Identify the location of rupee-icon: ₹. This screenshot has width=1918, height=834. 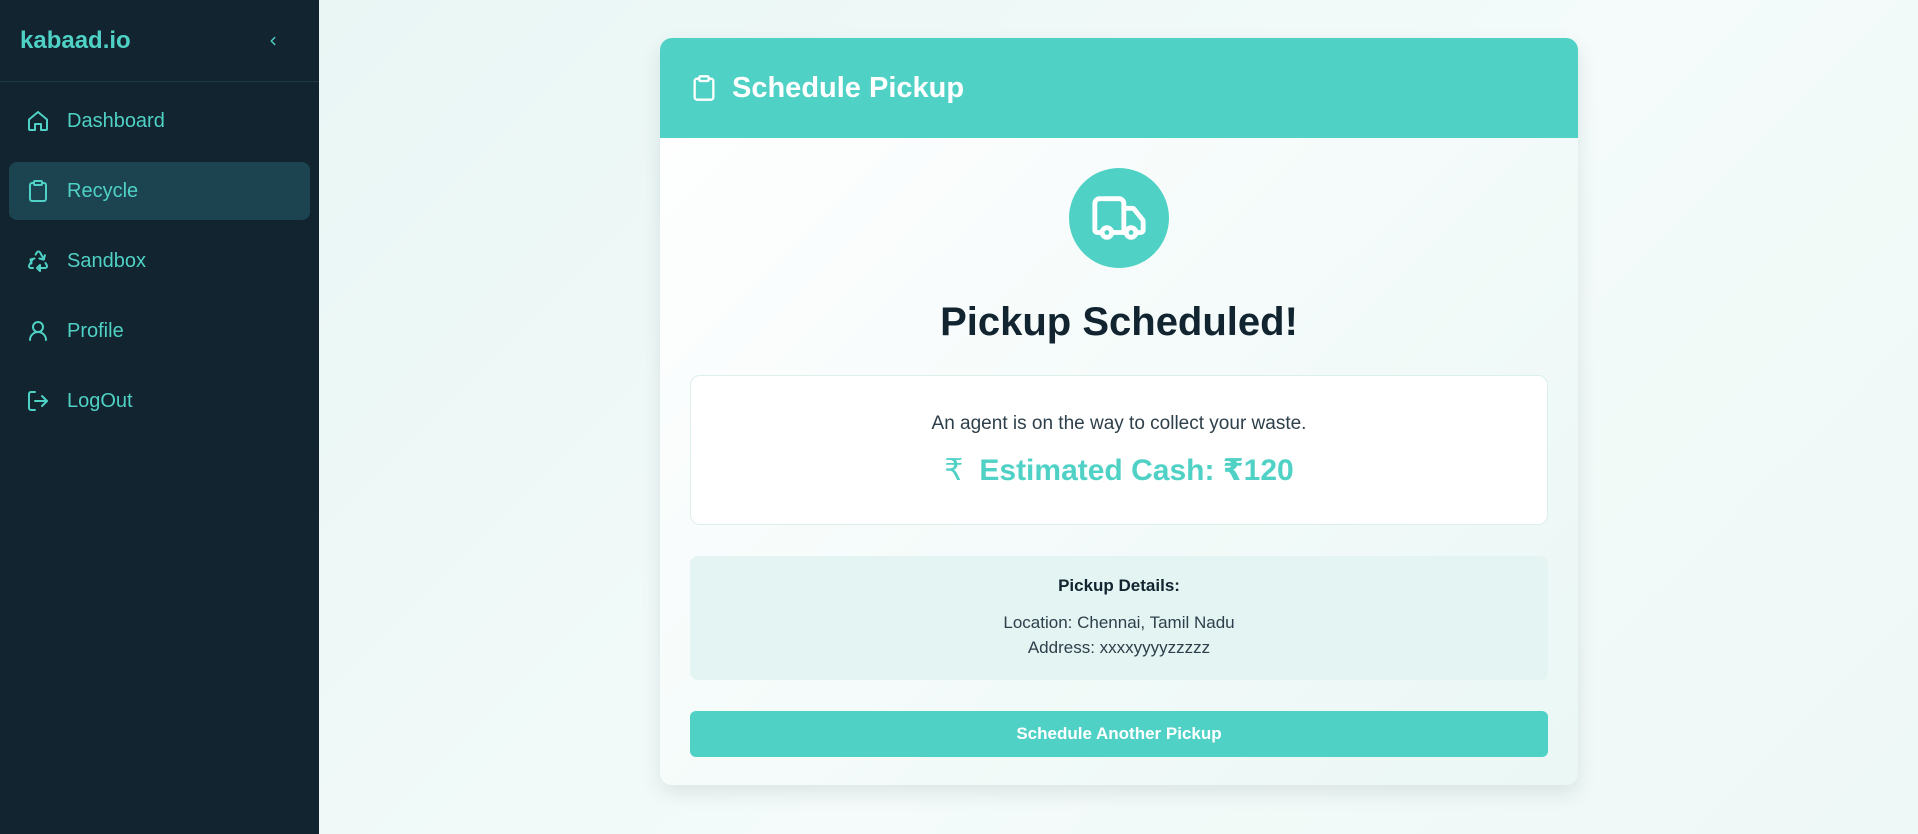
(954, 470).